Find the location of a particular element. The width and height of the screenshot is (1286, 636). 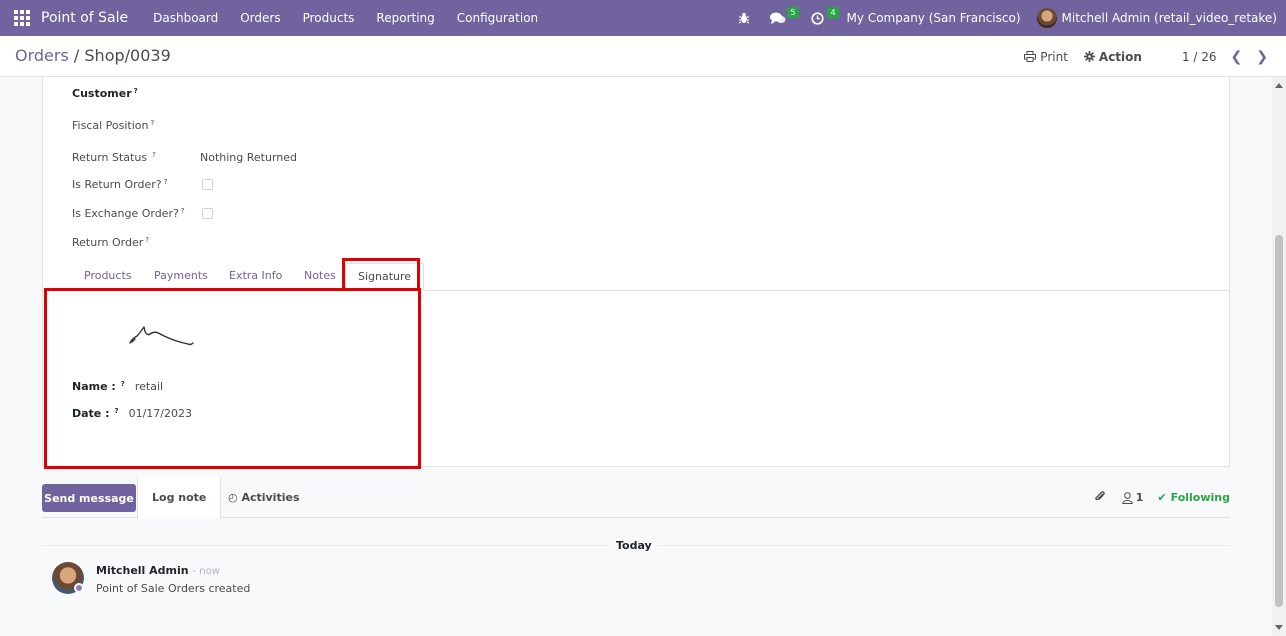

menu-products: Products is located at coordinates (329, 18).